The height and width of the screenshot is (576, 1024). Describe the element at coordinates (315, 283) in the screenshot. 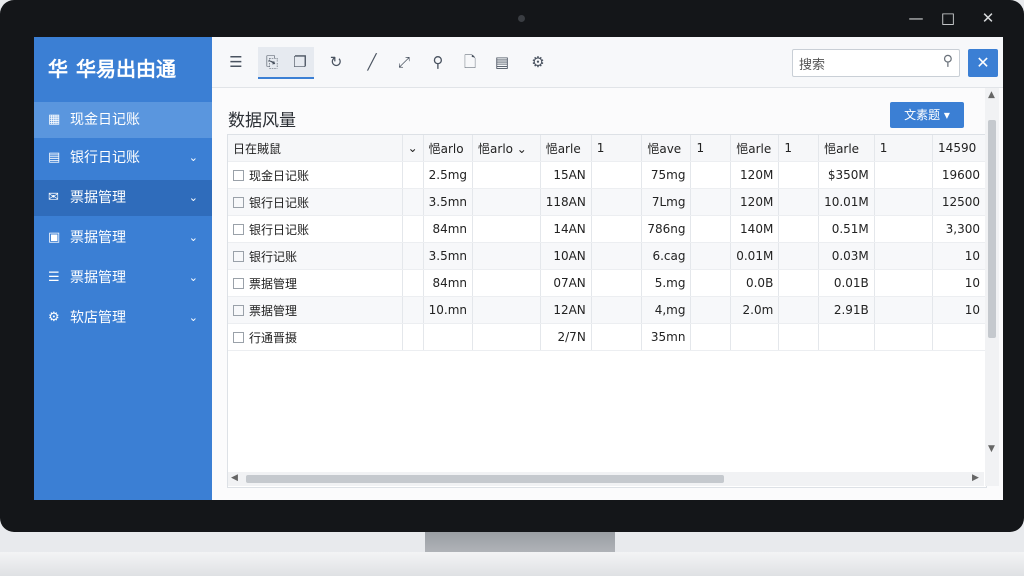

I see `row-name-cell: 票据管理` at that location.